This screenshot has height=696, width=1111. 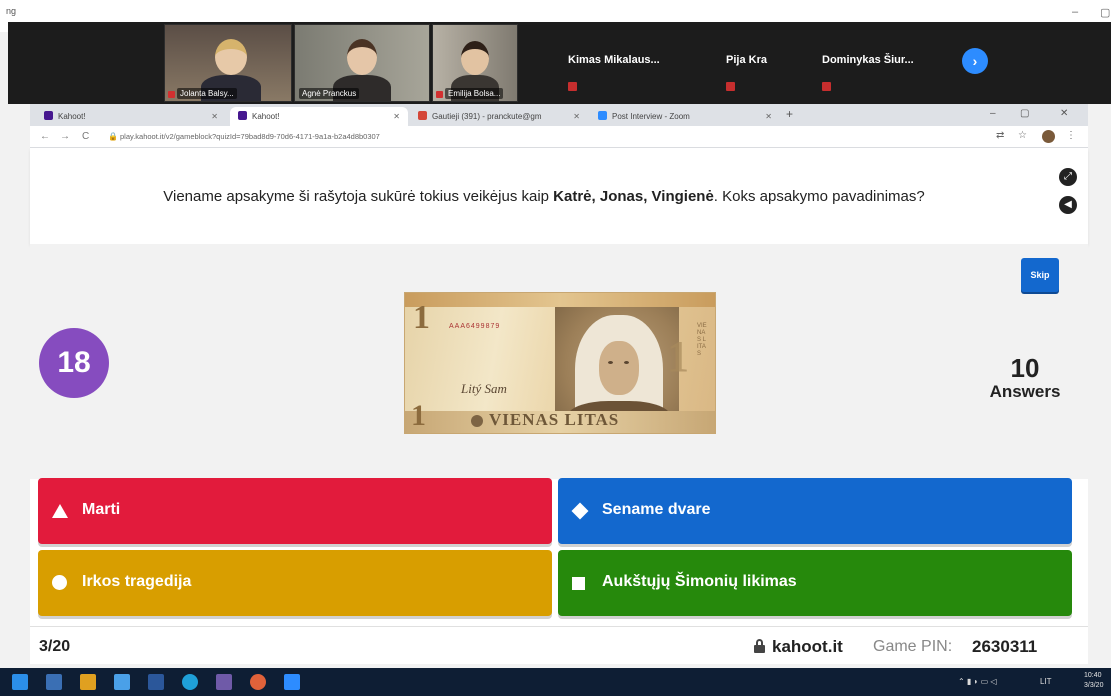 What do you see at coordinates (1022, 135) in the screenshot?
I see `bookmark-star-icon: ☆` at bounding box center [1022, 135].